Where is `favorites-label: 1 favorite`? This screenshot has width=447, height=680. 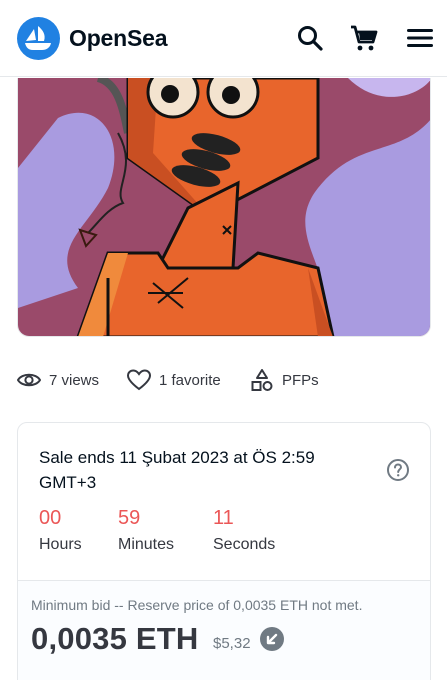
favorites-label: 1 favorite is located at coordinates (190, 380).